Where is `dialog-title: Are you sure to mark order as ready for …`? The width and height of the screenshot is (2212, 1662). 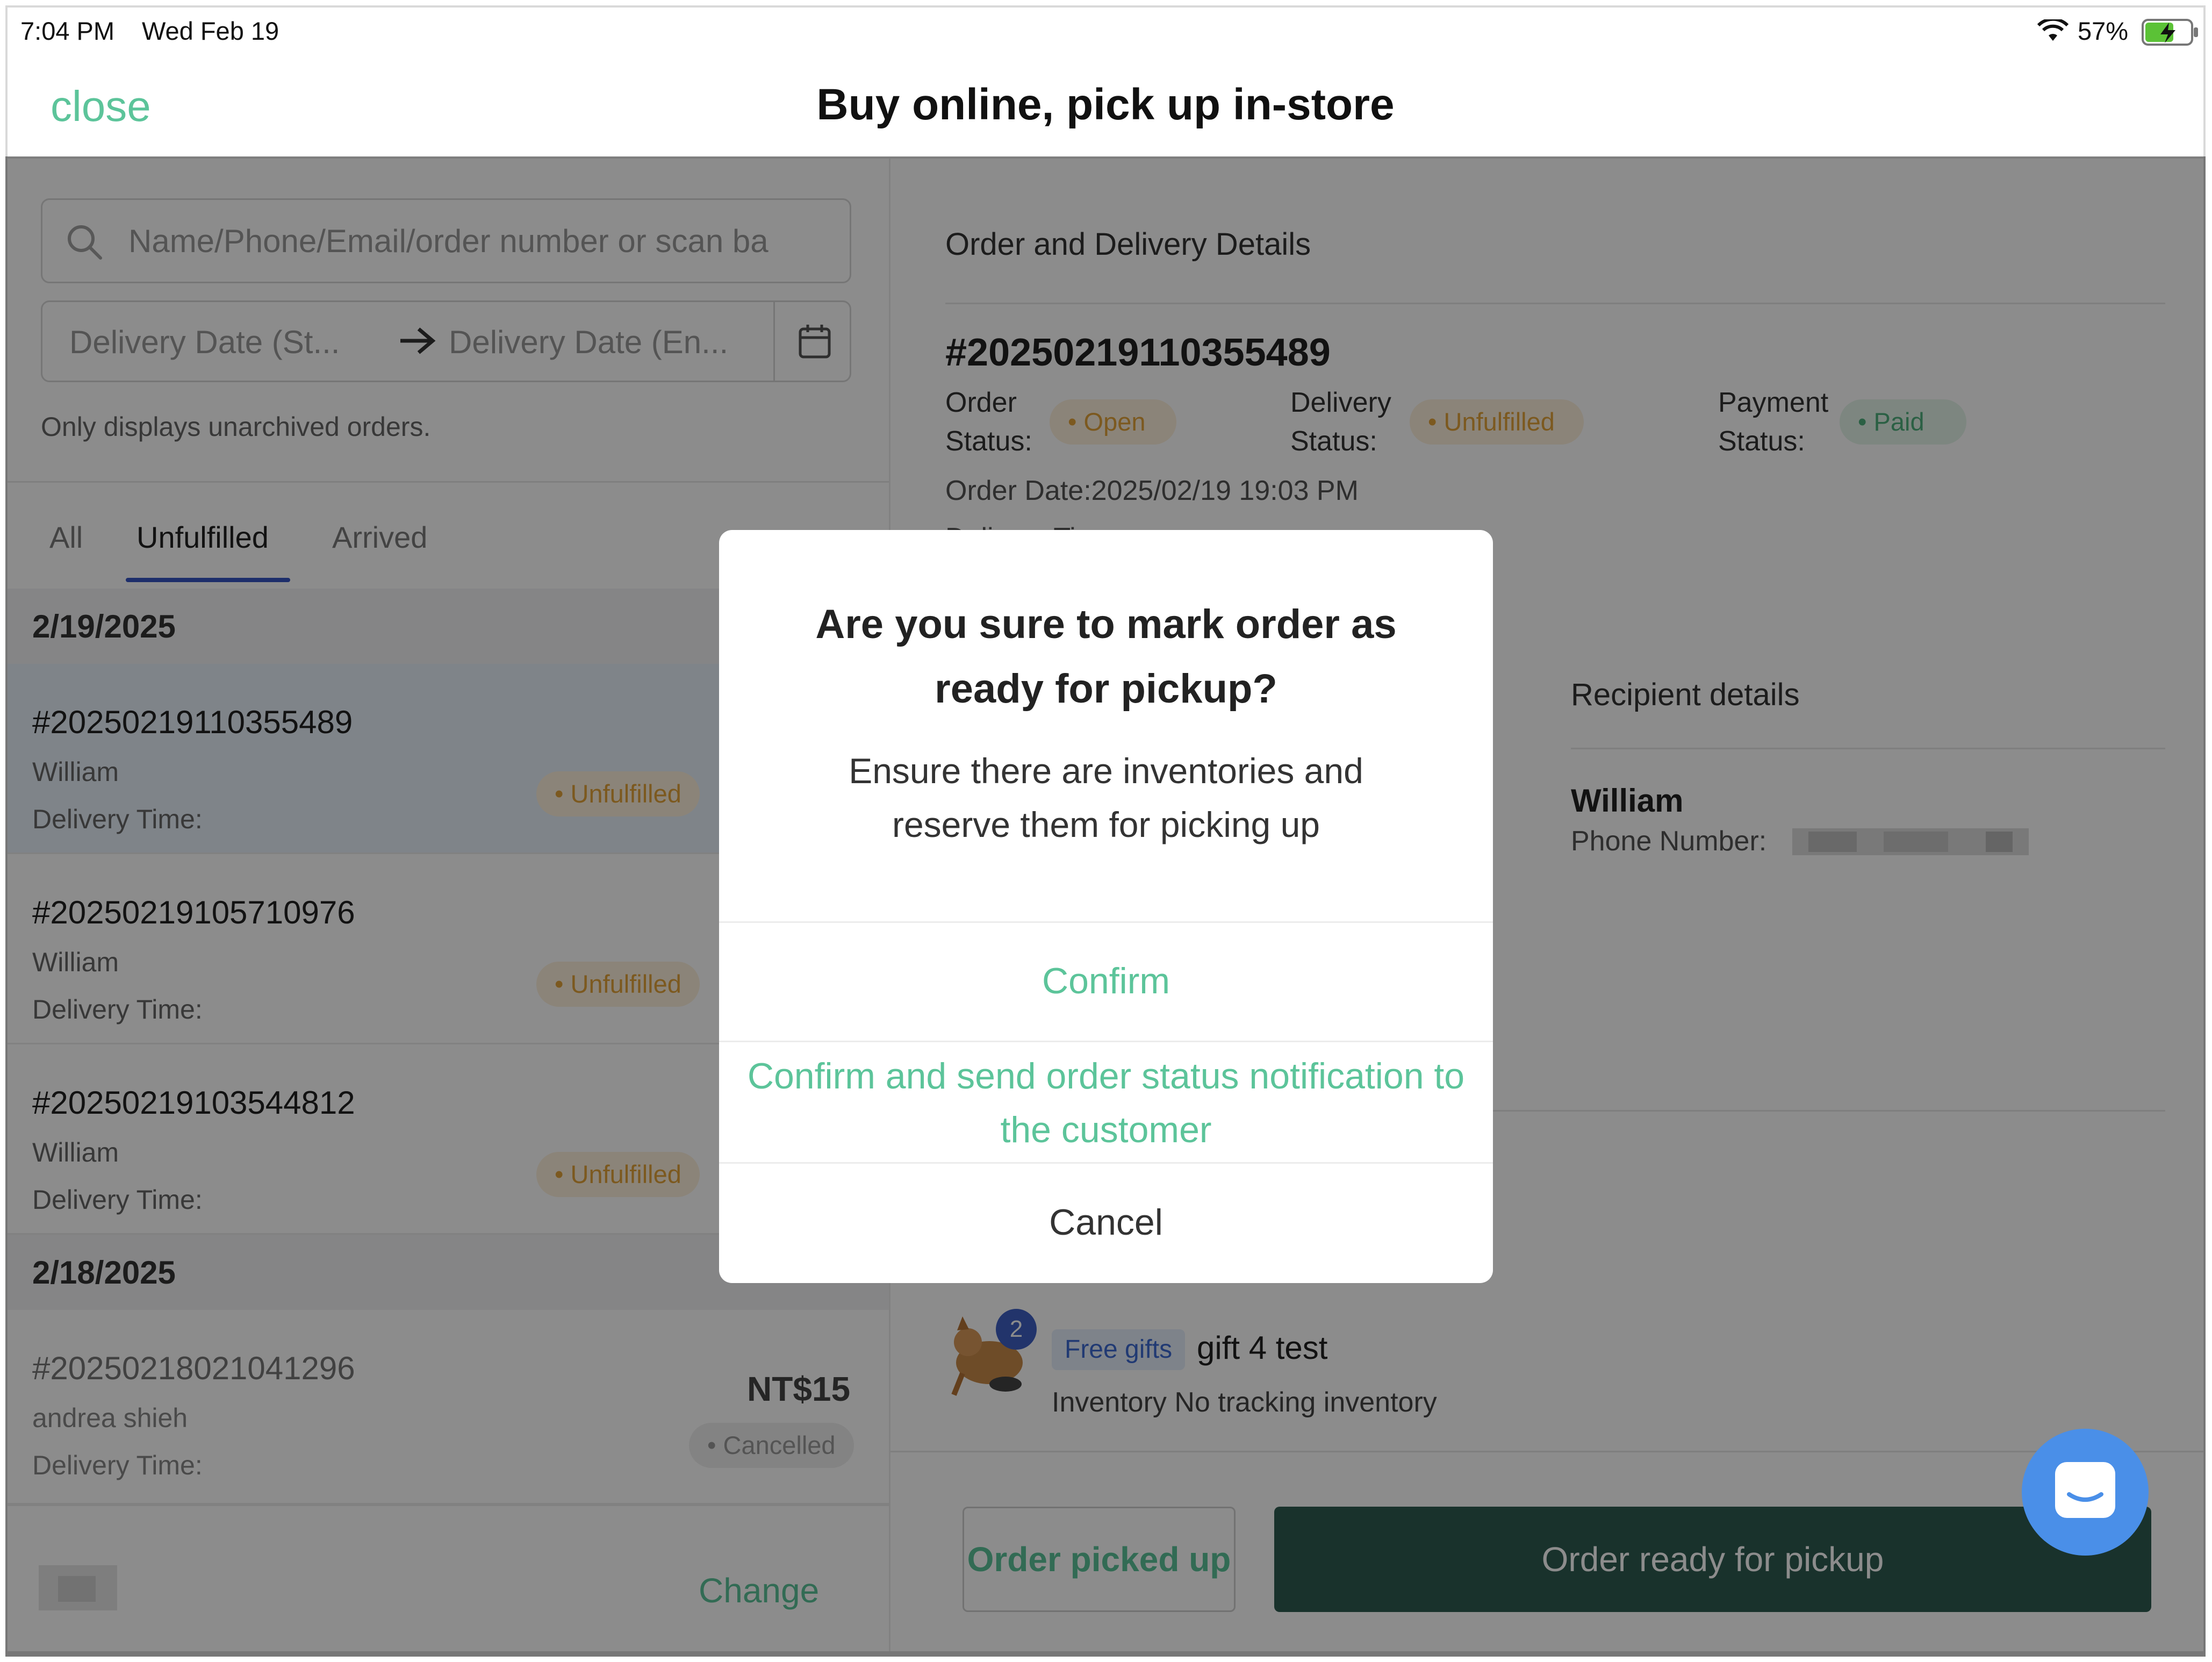
dialog-title: Are you sure to mark order as ready for … is located at coordinates (1106, 656).